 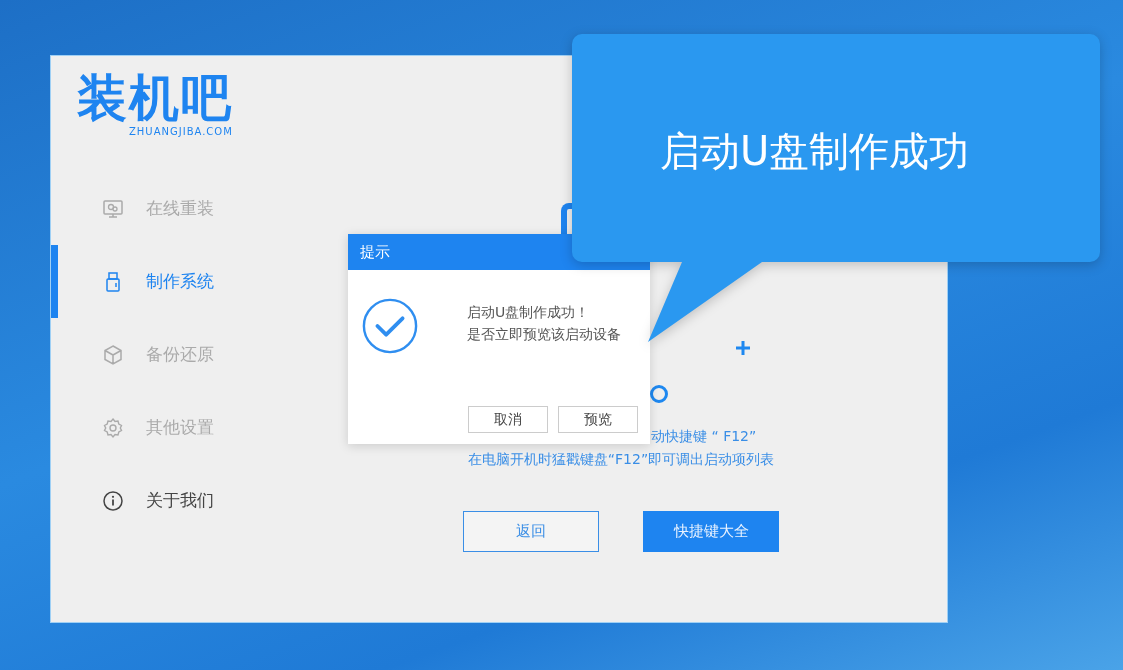 What do you see at coordinates (743, 348) in the screenshot?
I see `plus-icon` at bounding box center [743, 348].